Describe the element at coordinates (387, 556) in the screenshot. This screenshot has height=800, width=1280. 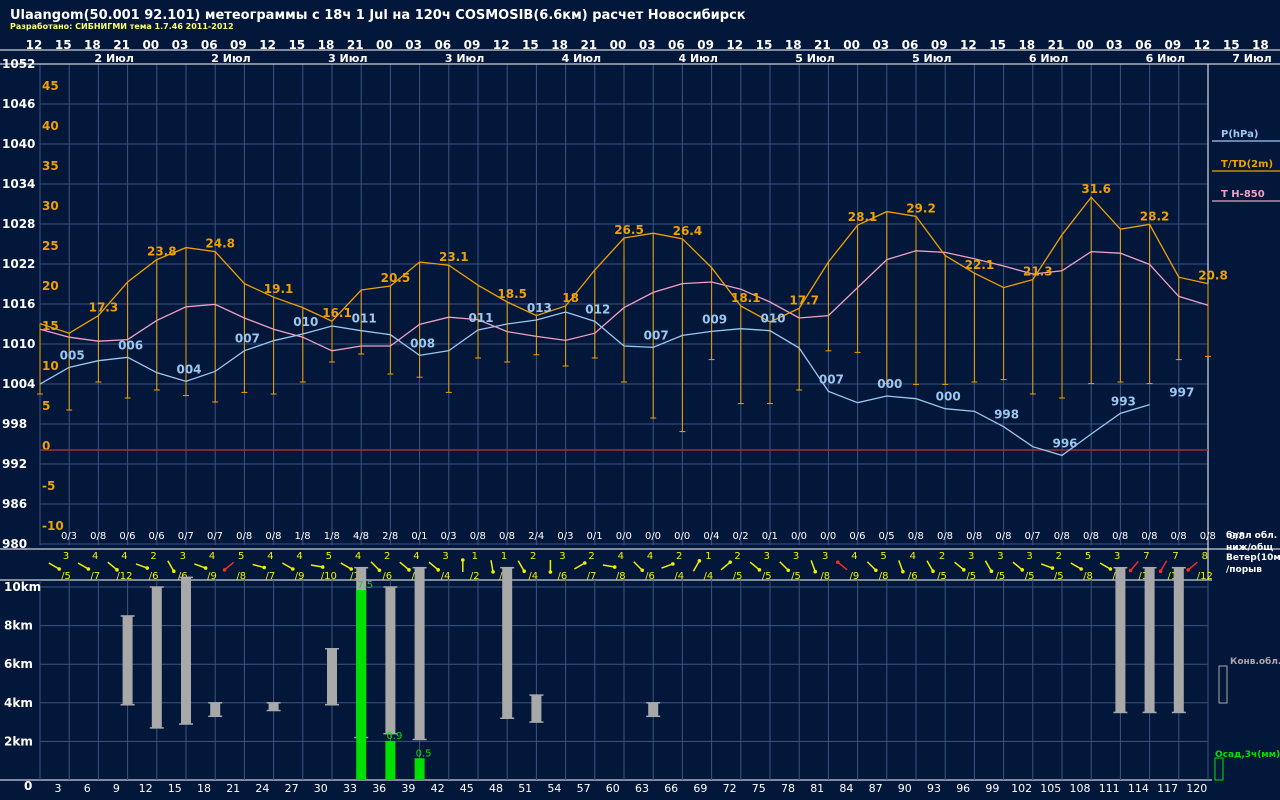
I see `wind-speed-value: 2` at that location.